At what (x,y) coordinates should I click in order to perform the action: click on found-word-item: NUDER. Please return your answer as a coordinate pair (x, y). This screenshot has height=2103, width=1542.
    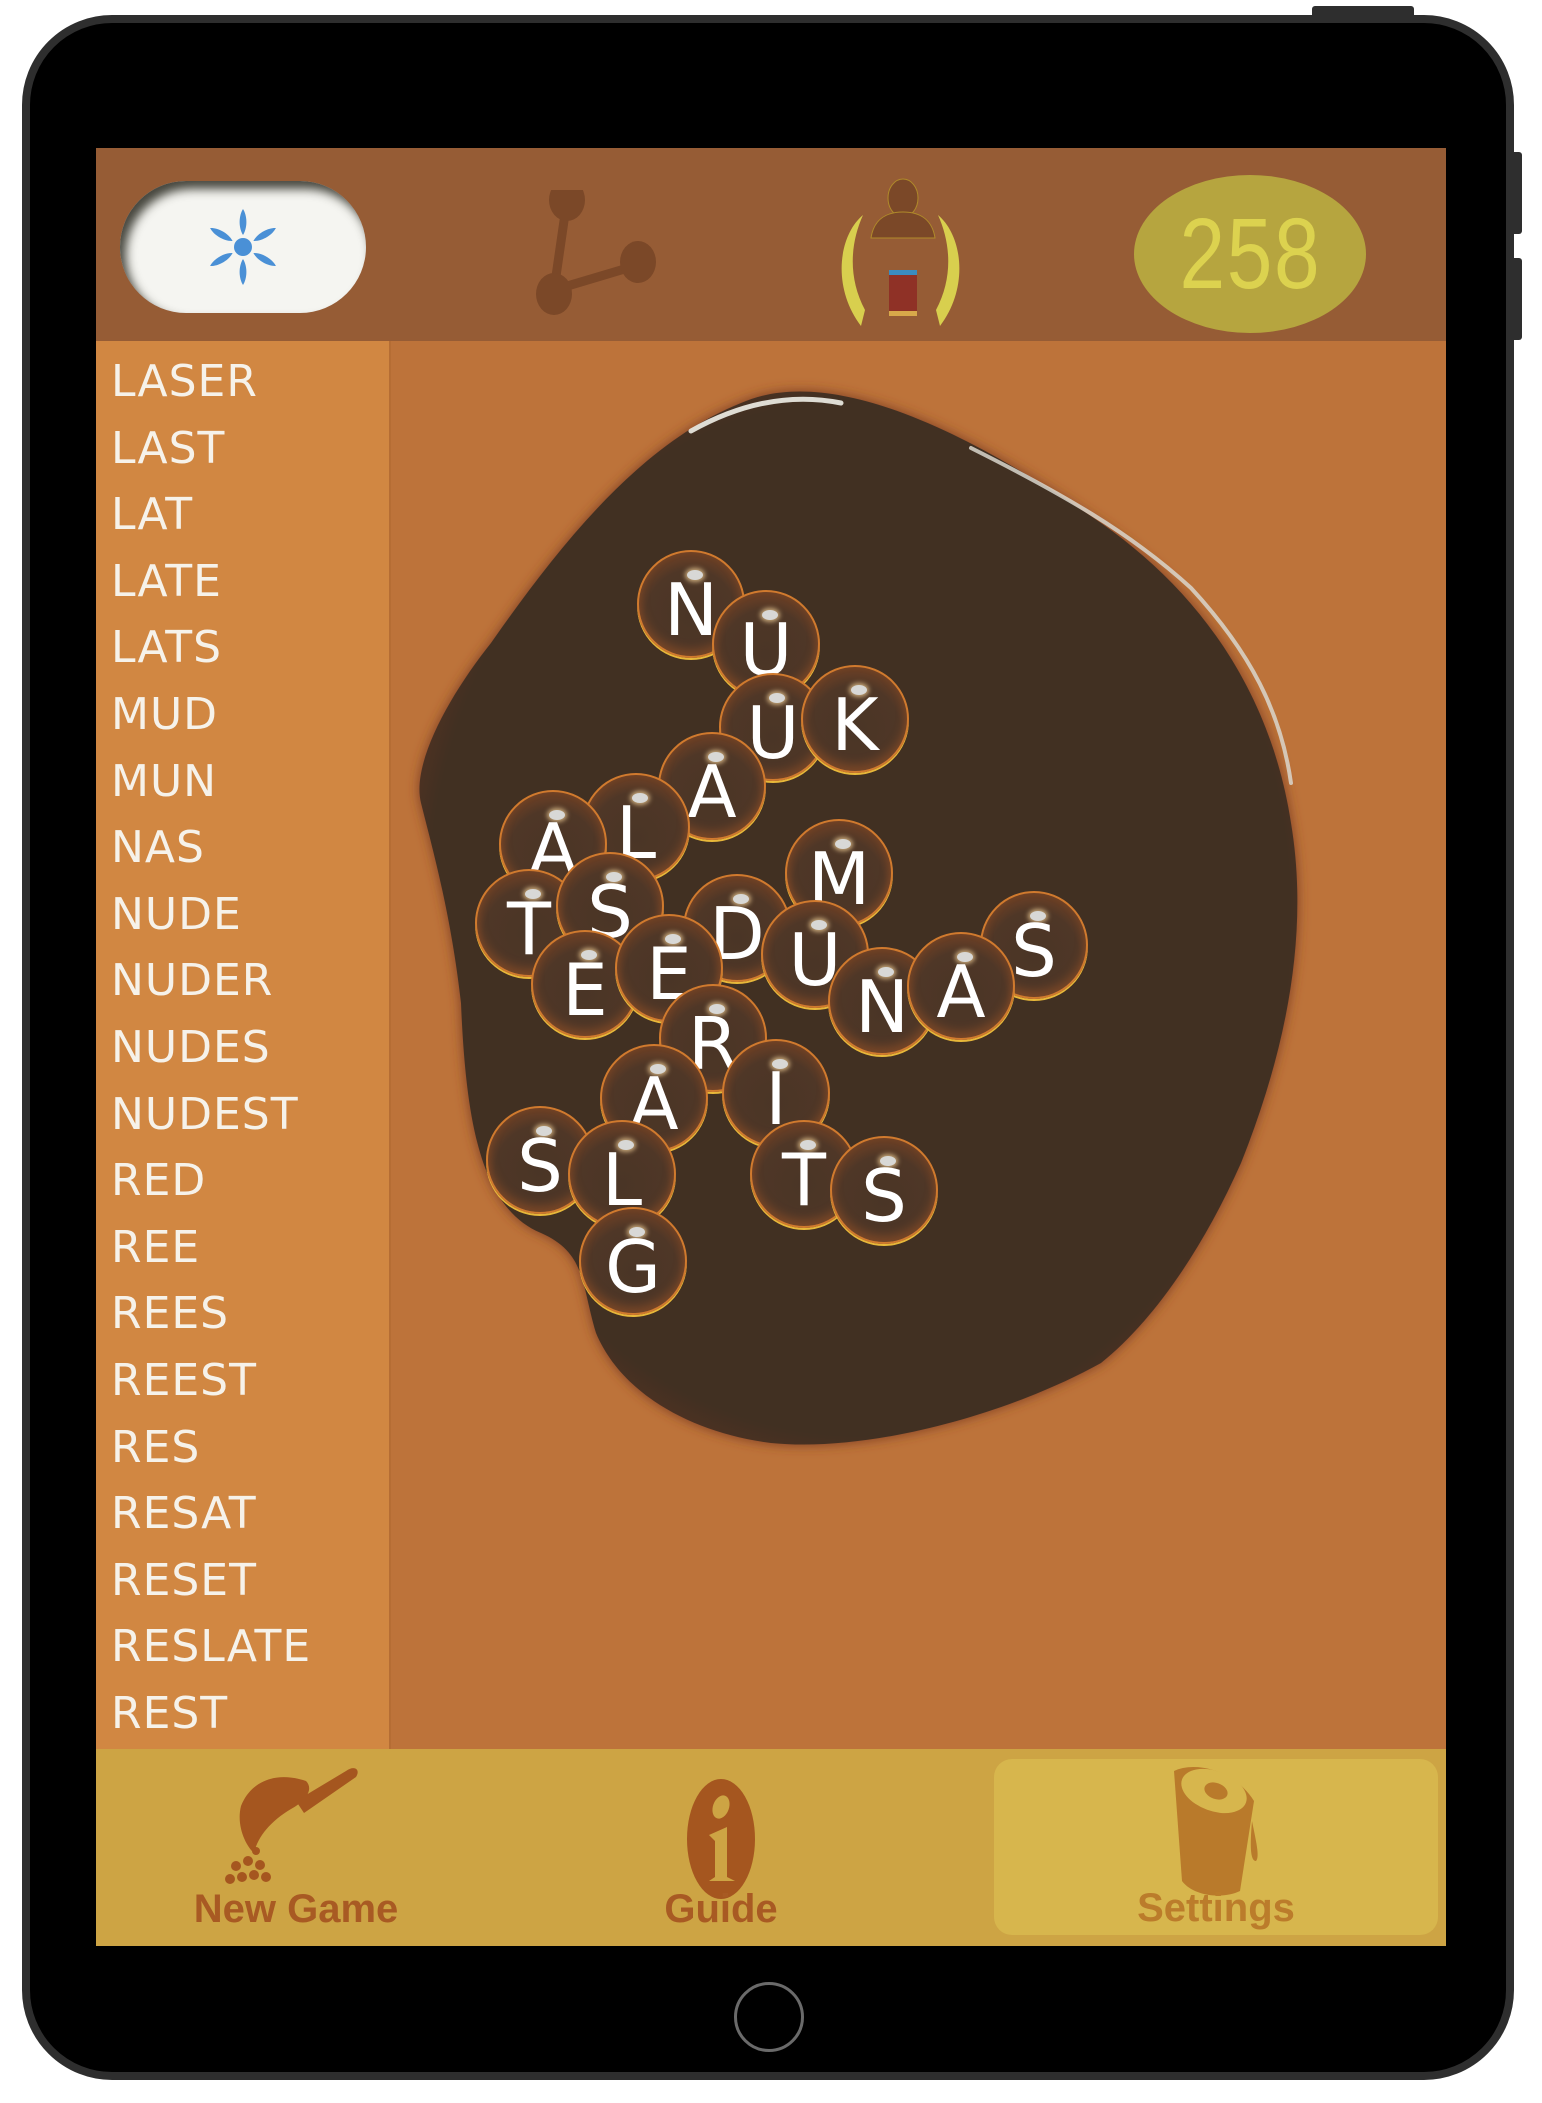
    Looking at the image, I should click on (242, 981).